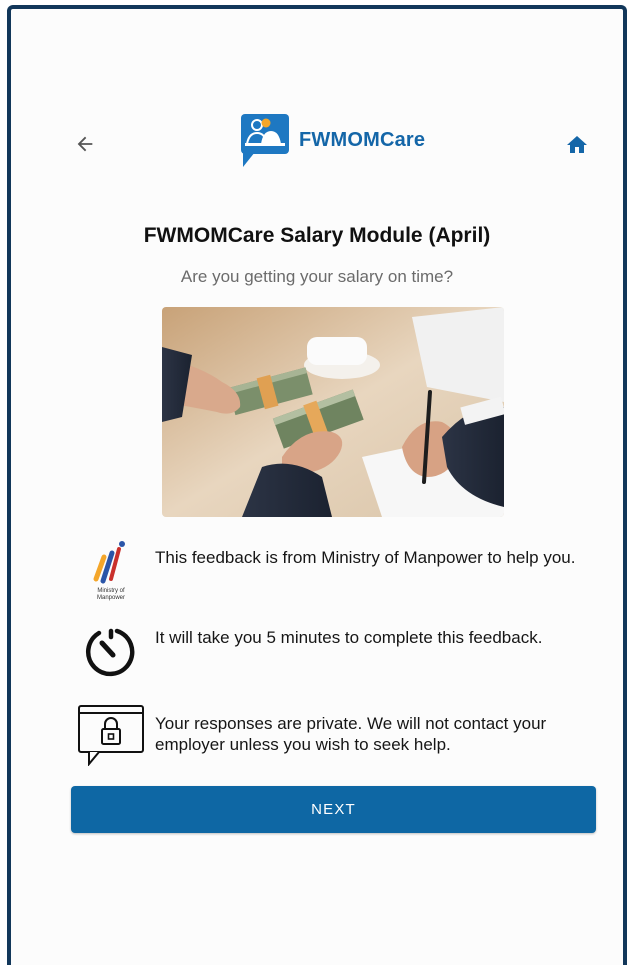 The height and width of the screenshot is (965, 638). Describe the element at coordinates (111, 598) in the screenshot. I see `logo-text-line2: Manpower` at that location.